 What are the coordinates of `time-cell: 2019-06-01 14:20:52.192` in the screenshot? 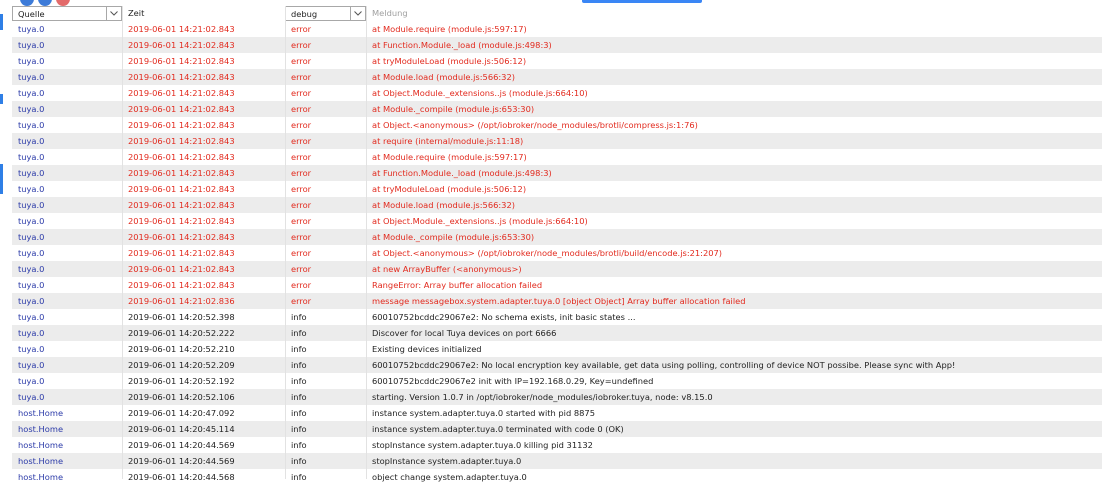 It's located at (181, 381).